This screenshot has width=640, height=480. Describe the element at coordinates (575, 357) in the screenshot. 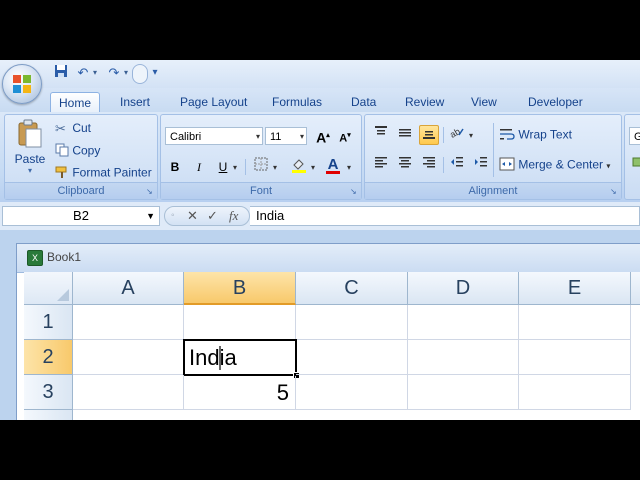

I see `cell-e2` at that location.